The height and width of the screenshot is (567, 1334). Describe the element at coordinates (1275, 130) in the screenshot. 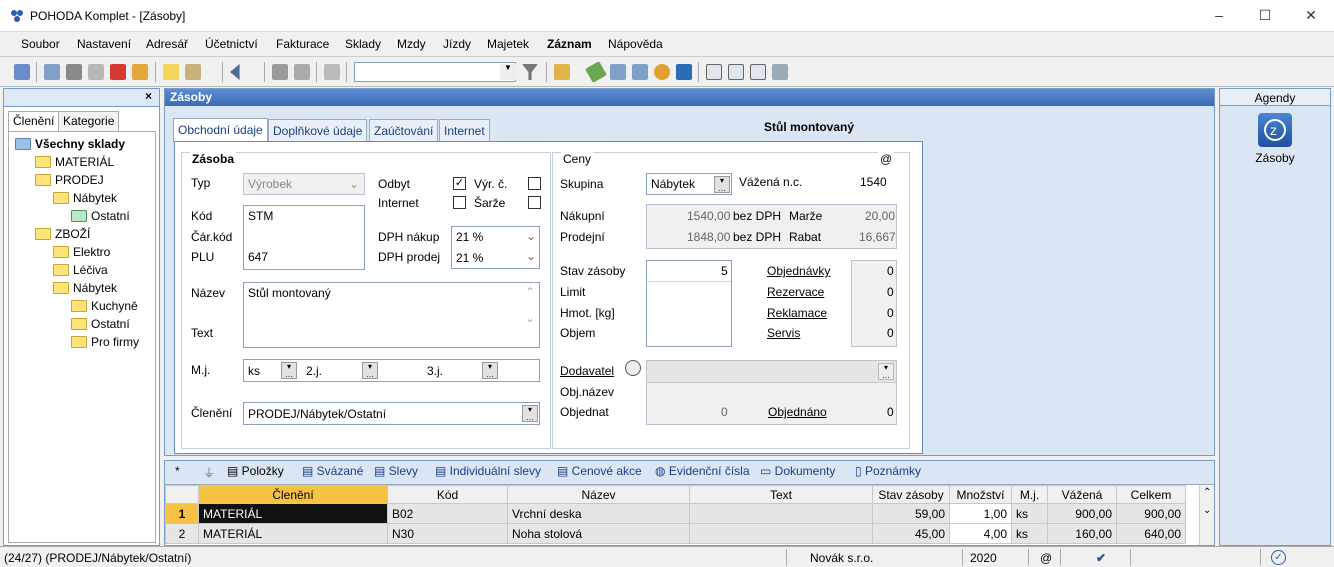

I see `zasoby-agenda-icon: z` at that location.